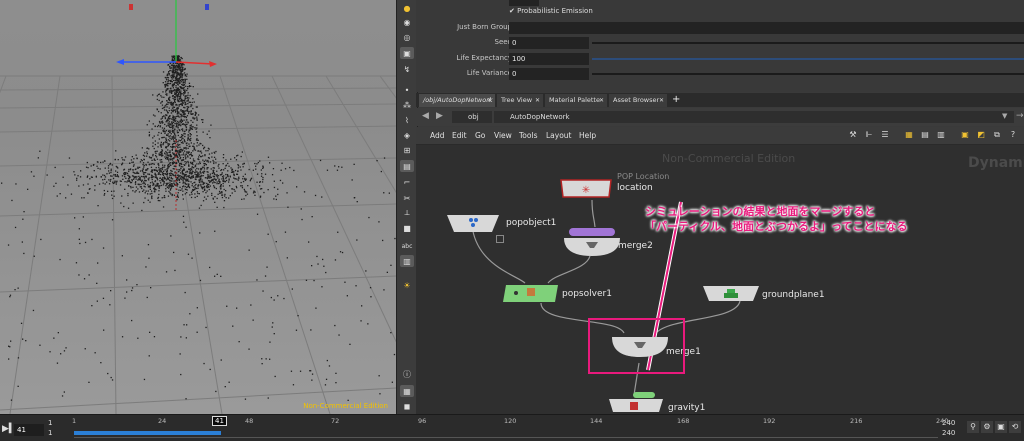 This screenshot has width=1024, height=441. I want to click on light-icon: ●, so click(407, 8).